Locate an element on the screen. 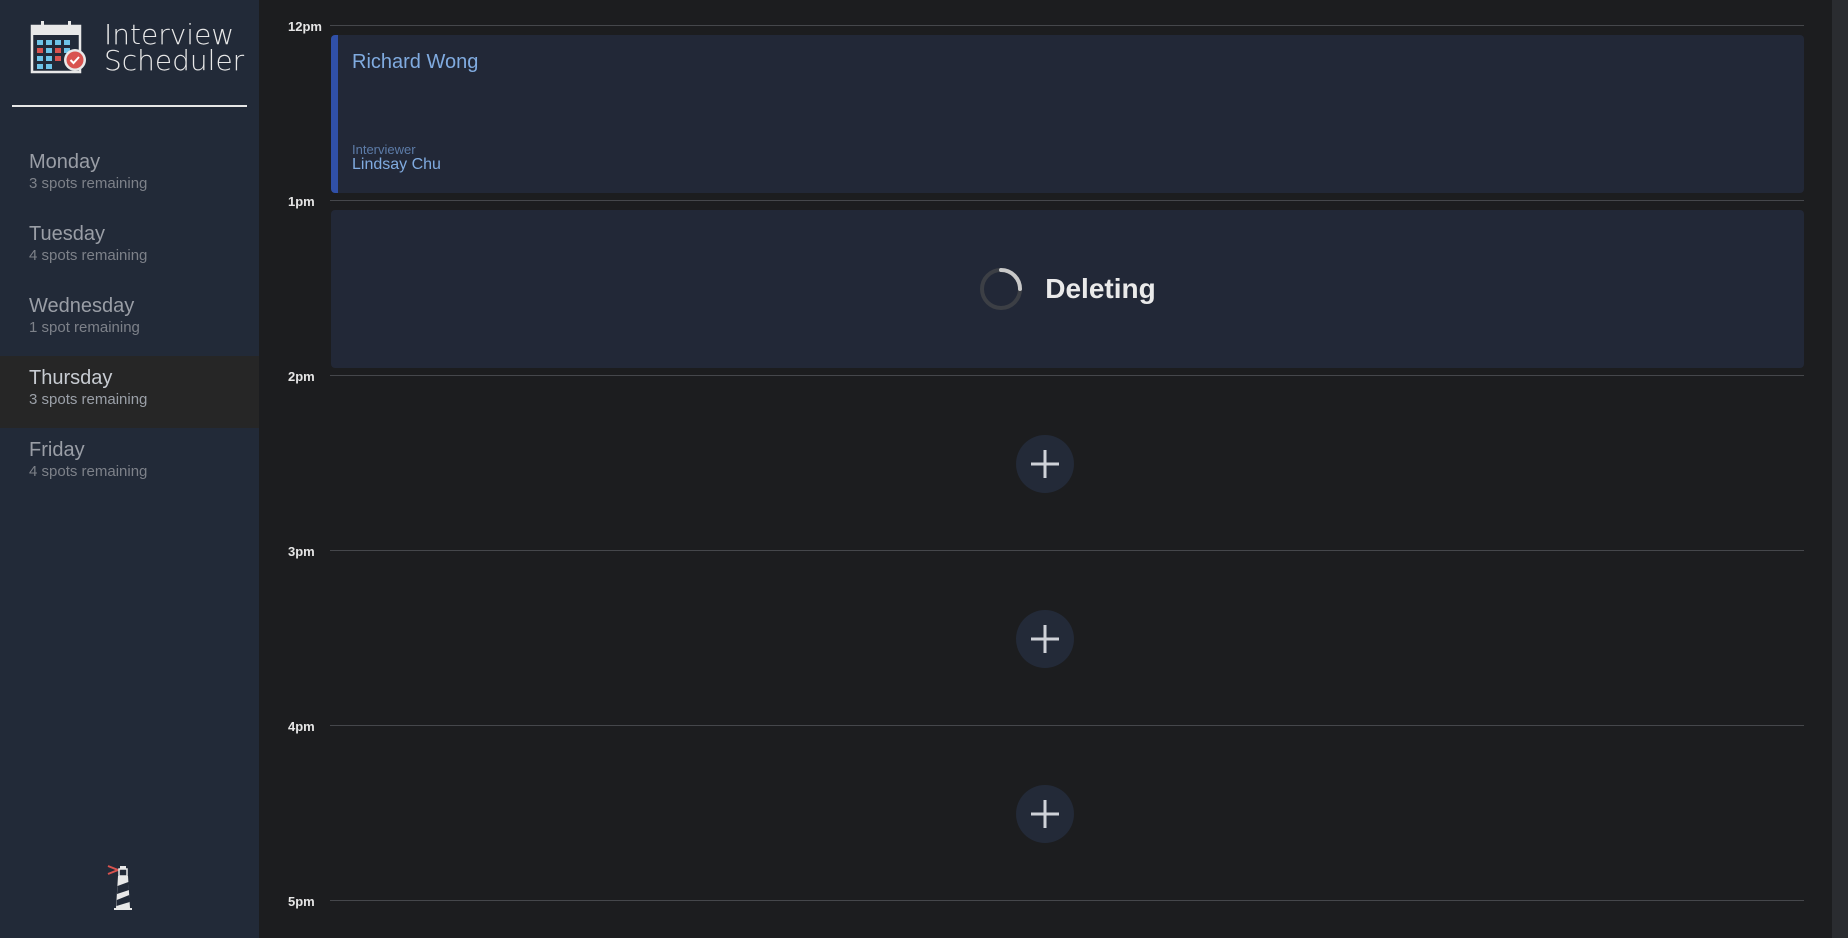 The width and height of the screenshot is (1848, 938). day-name: Wednesday is located at coordinates (82, 306).